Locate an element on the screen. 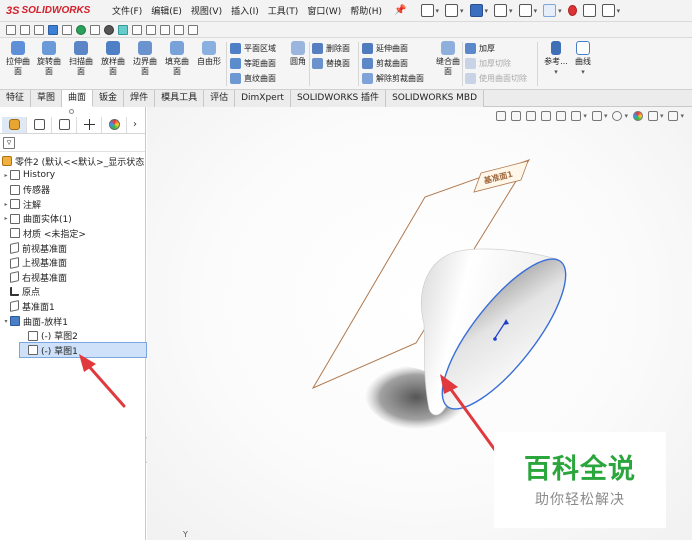 The image size is (692, 540). file-properties-icon is located at coordinates (589, 10).